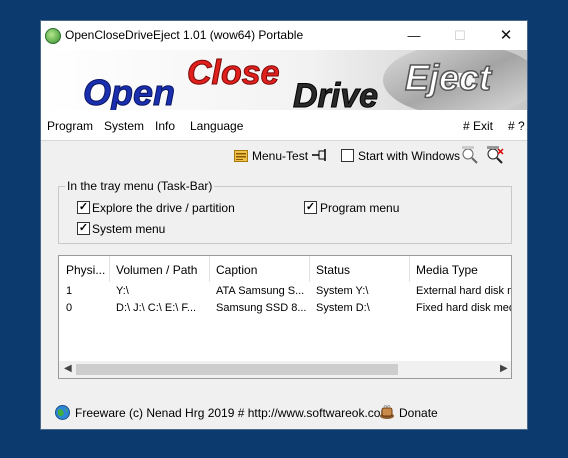 This screenshot has height=458, width=568. Describe the element at coordinates (70, 126) in the screenshot. I see `menu-program: Program` at that location.